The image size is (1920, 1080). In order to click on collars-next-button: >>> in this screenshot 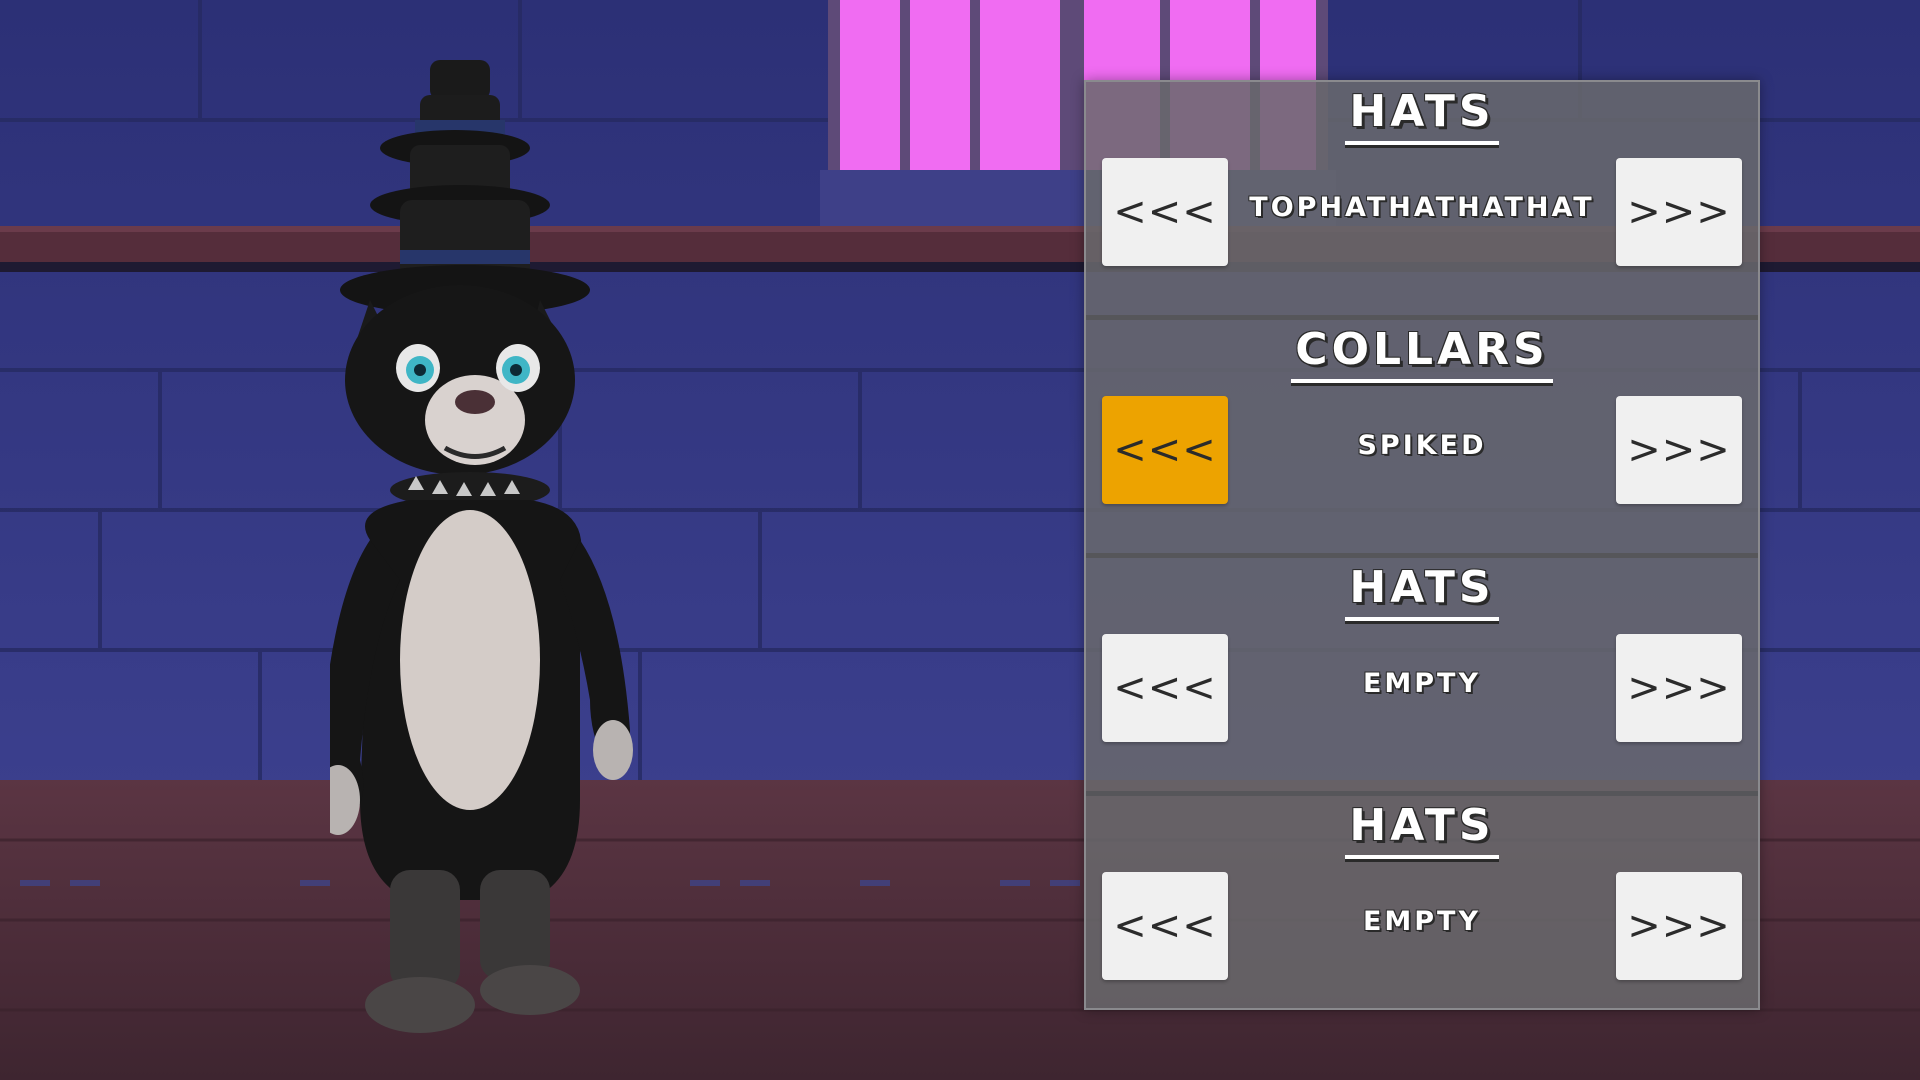, I will do `click(1679, 450)`.